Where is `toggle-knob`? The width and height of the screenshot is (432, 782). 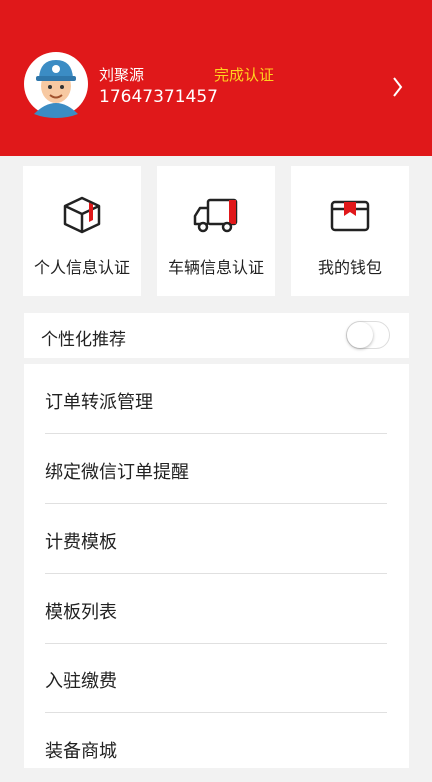
toggle-knob is located at coordinates (360, 335).